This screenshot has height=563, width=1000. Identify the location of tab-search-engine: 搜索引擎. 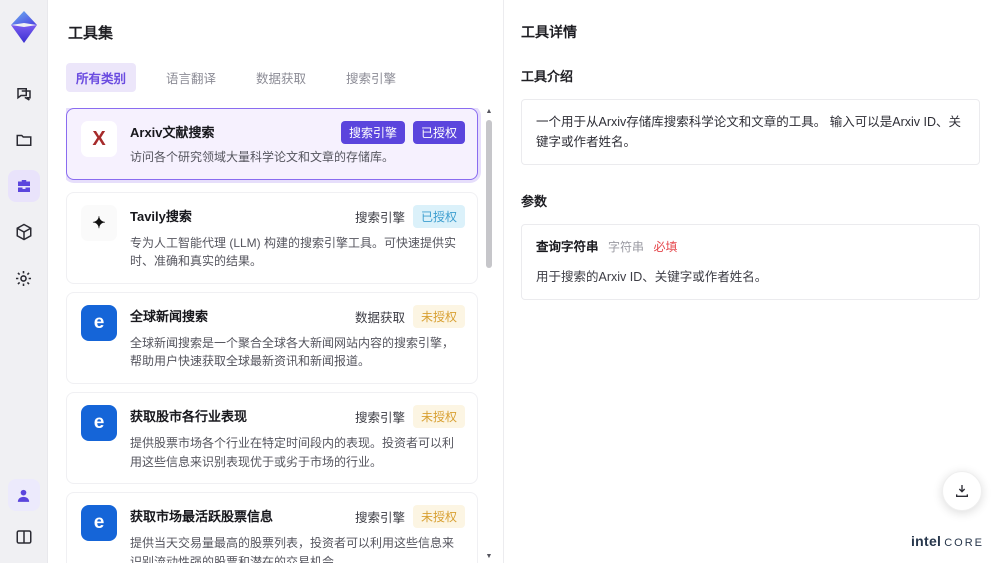
(371, 77).